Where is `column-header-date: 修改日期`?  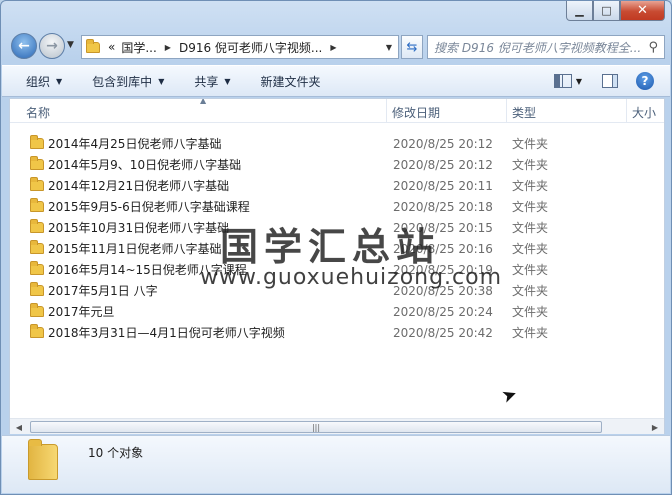
column-header-date: 修改日期 is located at coordinates (416, 112).